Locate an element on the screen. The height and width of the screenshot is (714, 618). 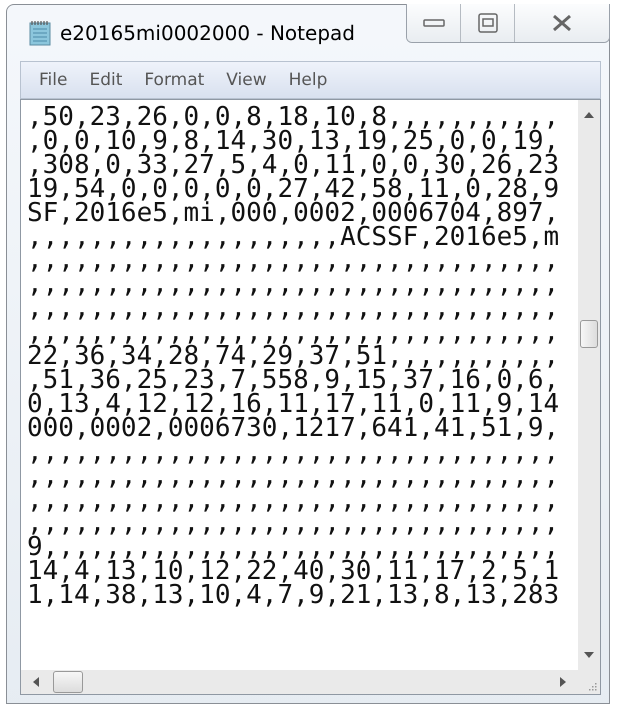
vertical-scrollbar is located at coordinates (589, 385).